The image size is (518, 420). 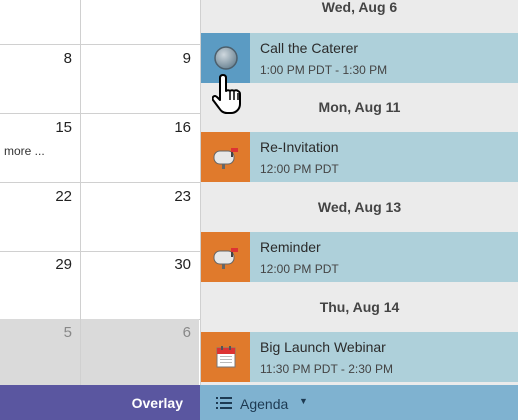 I want to click on day-number: 22, so click(x=63, y=196).